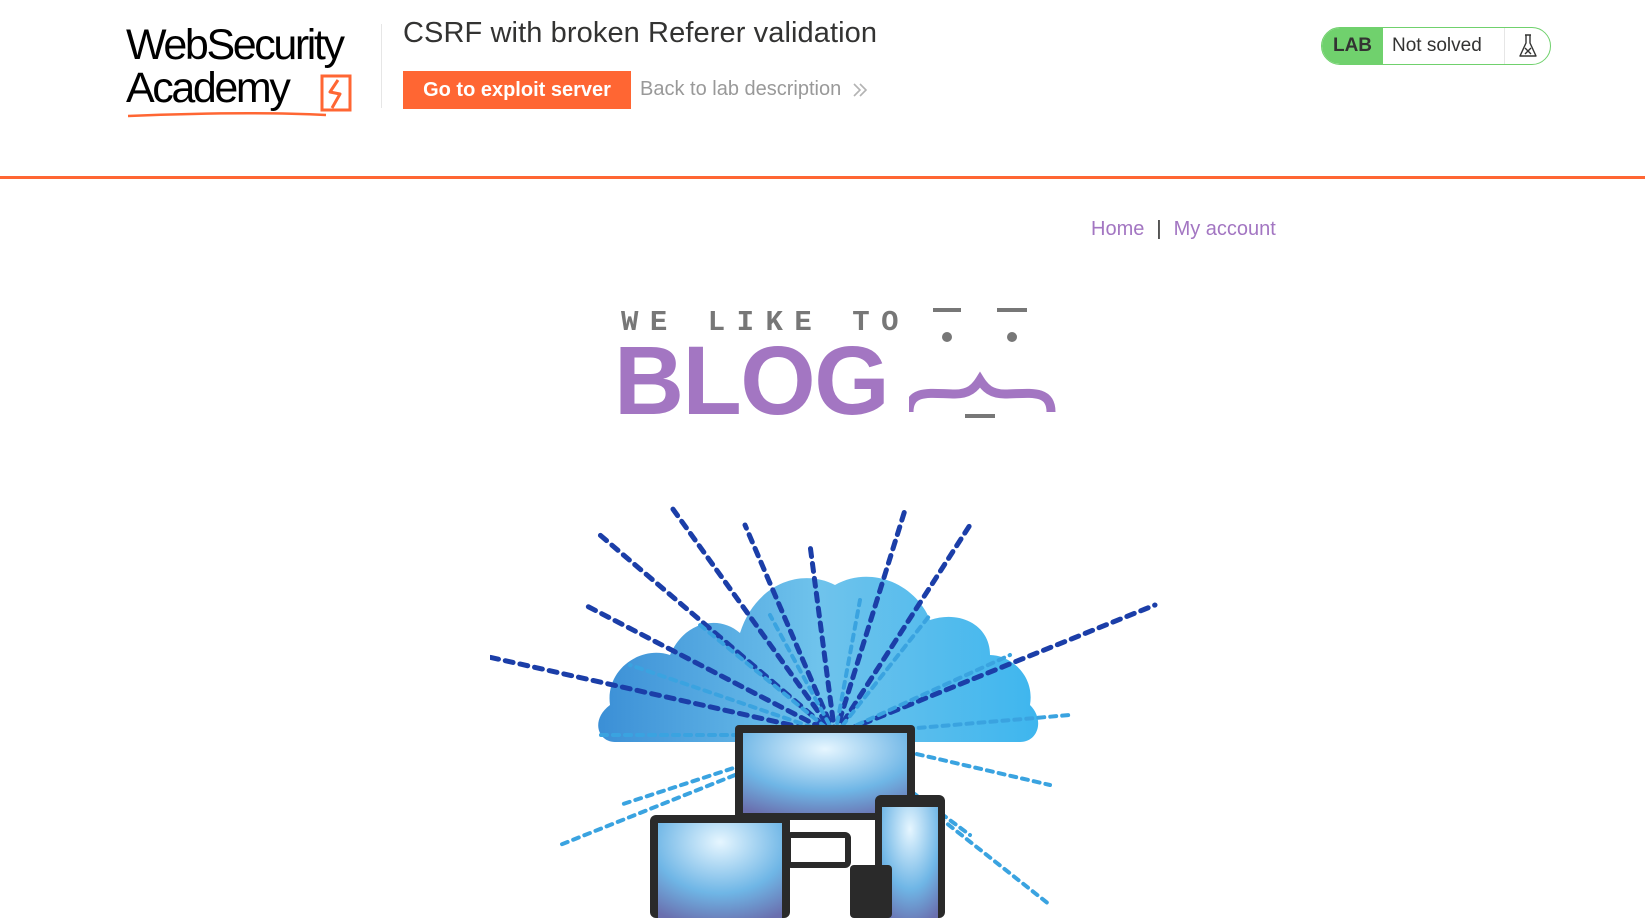 The width and height of the screenshot is (1645, 923). What do you see at coordinates (1444, 46) in the screenshot?
I see `lab-status-text: Not solved` at bounding box center [1444, 46].